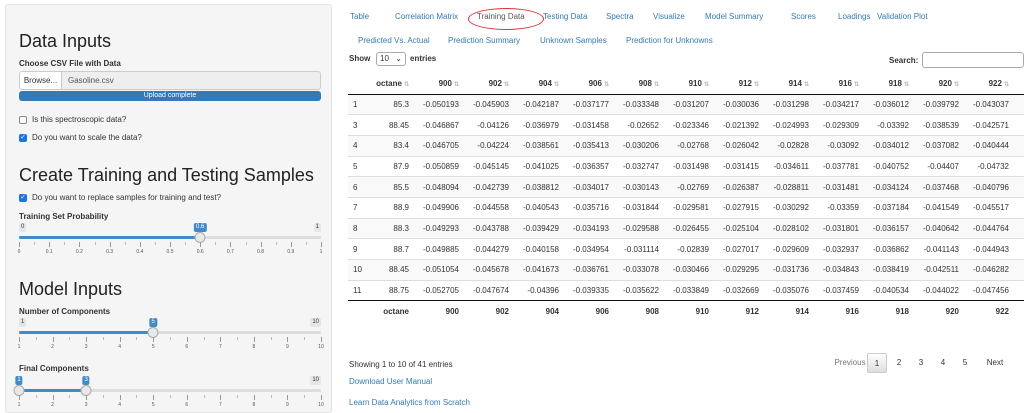  I want to click on column-header: octane ⇅, so click(392, 84).